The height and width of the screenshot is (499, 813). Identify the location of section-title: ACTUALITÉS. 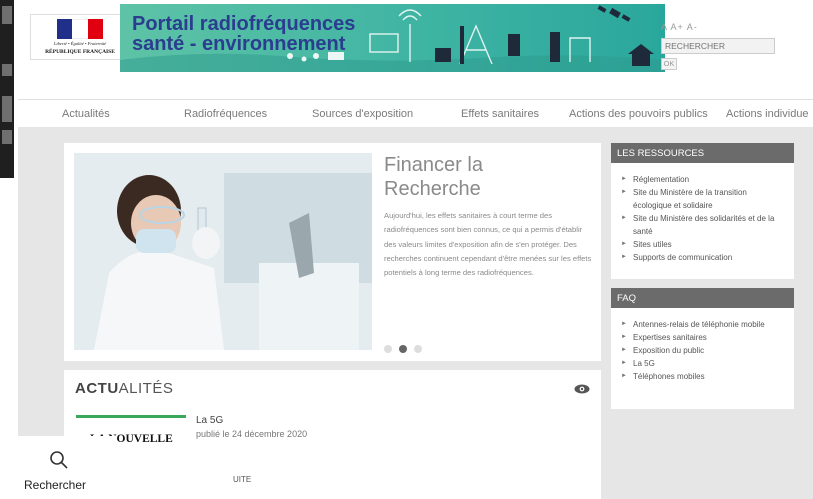
(124, 388).